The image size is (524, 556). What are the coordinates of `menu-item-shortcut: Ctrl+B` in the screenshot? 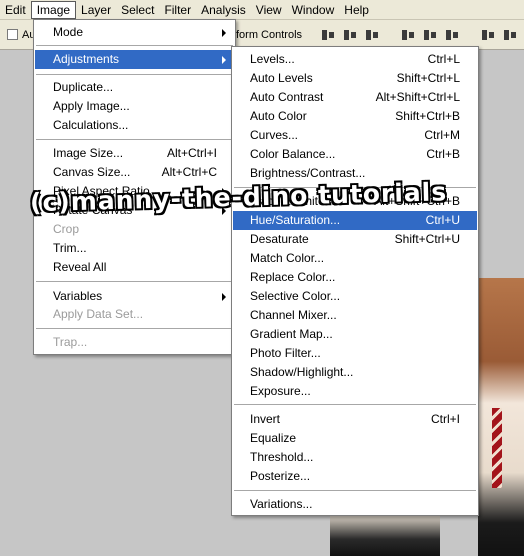 It's located at (443, 154).